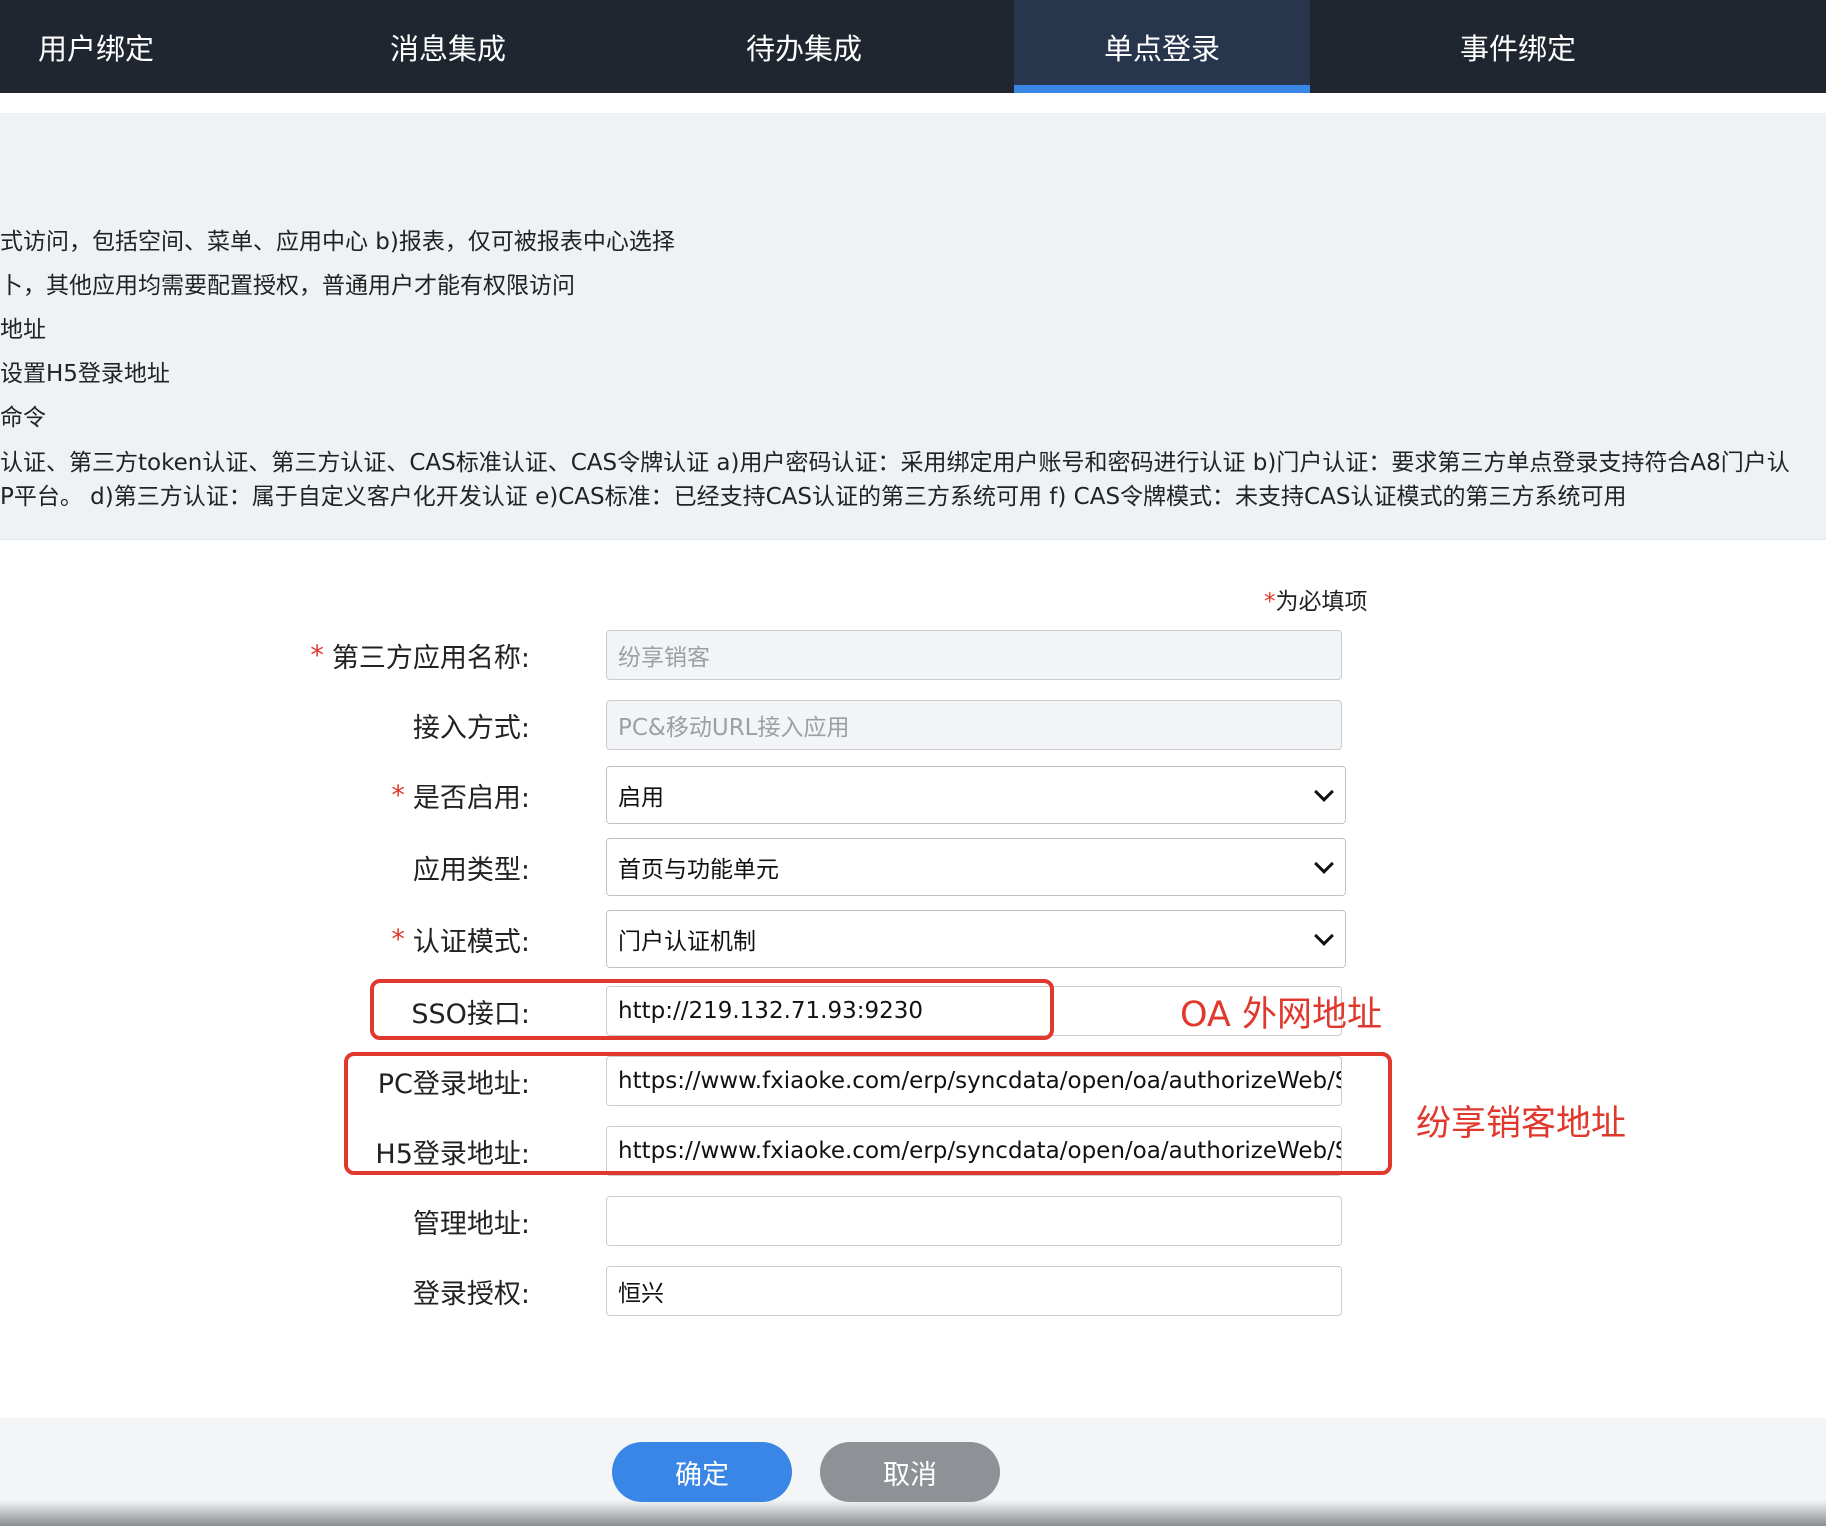  I want to click on tab-label: 单点登录, so click(1161, 48).